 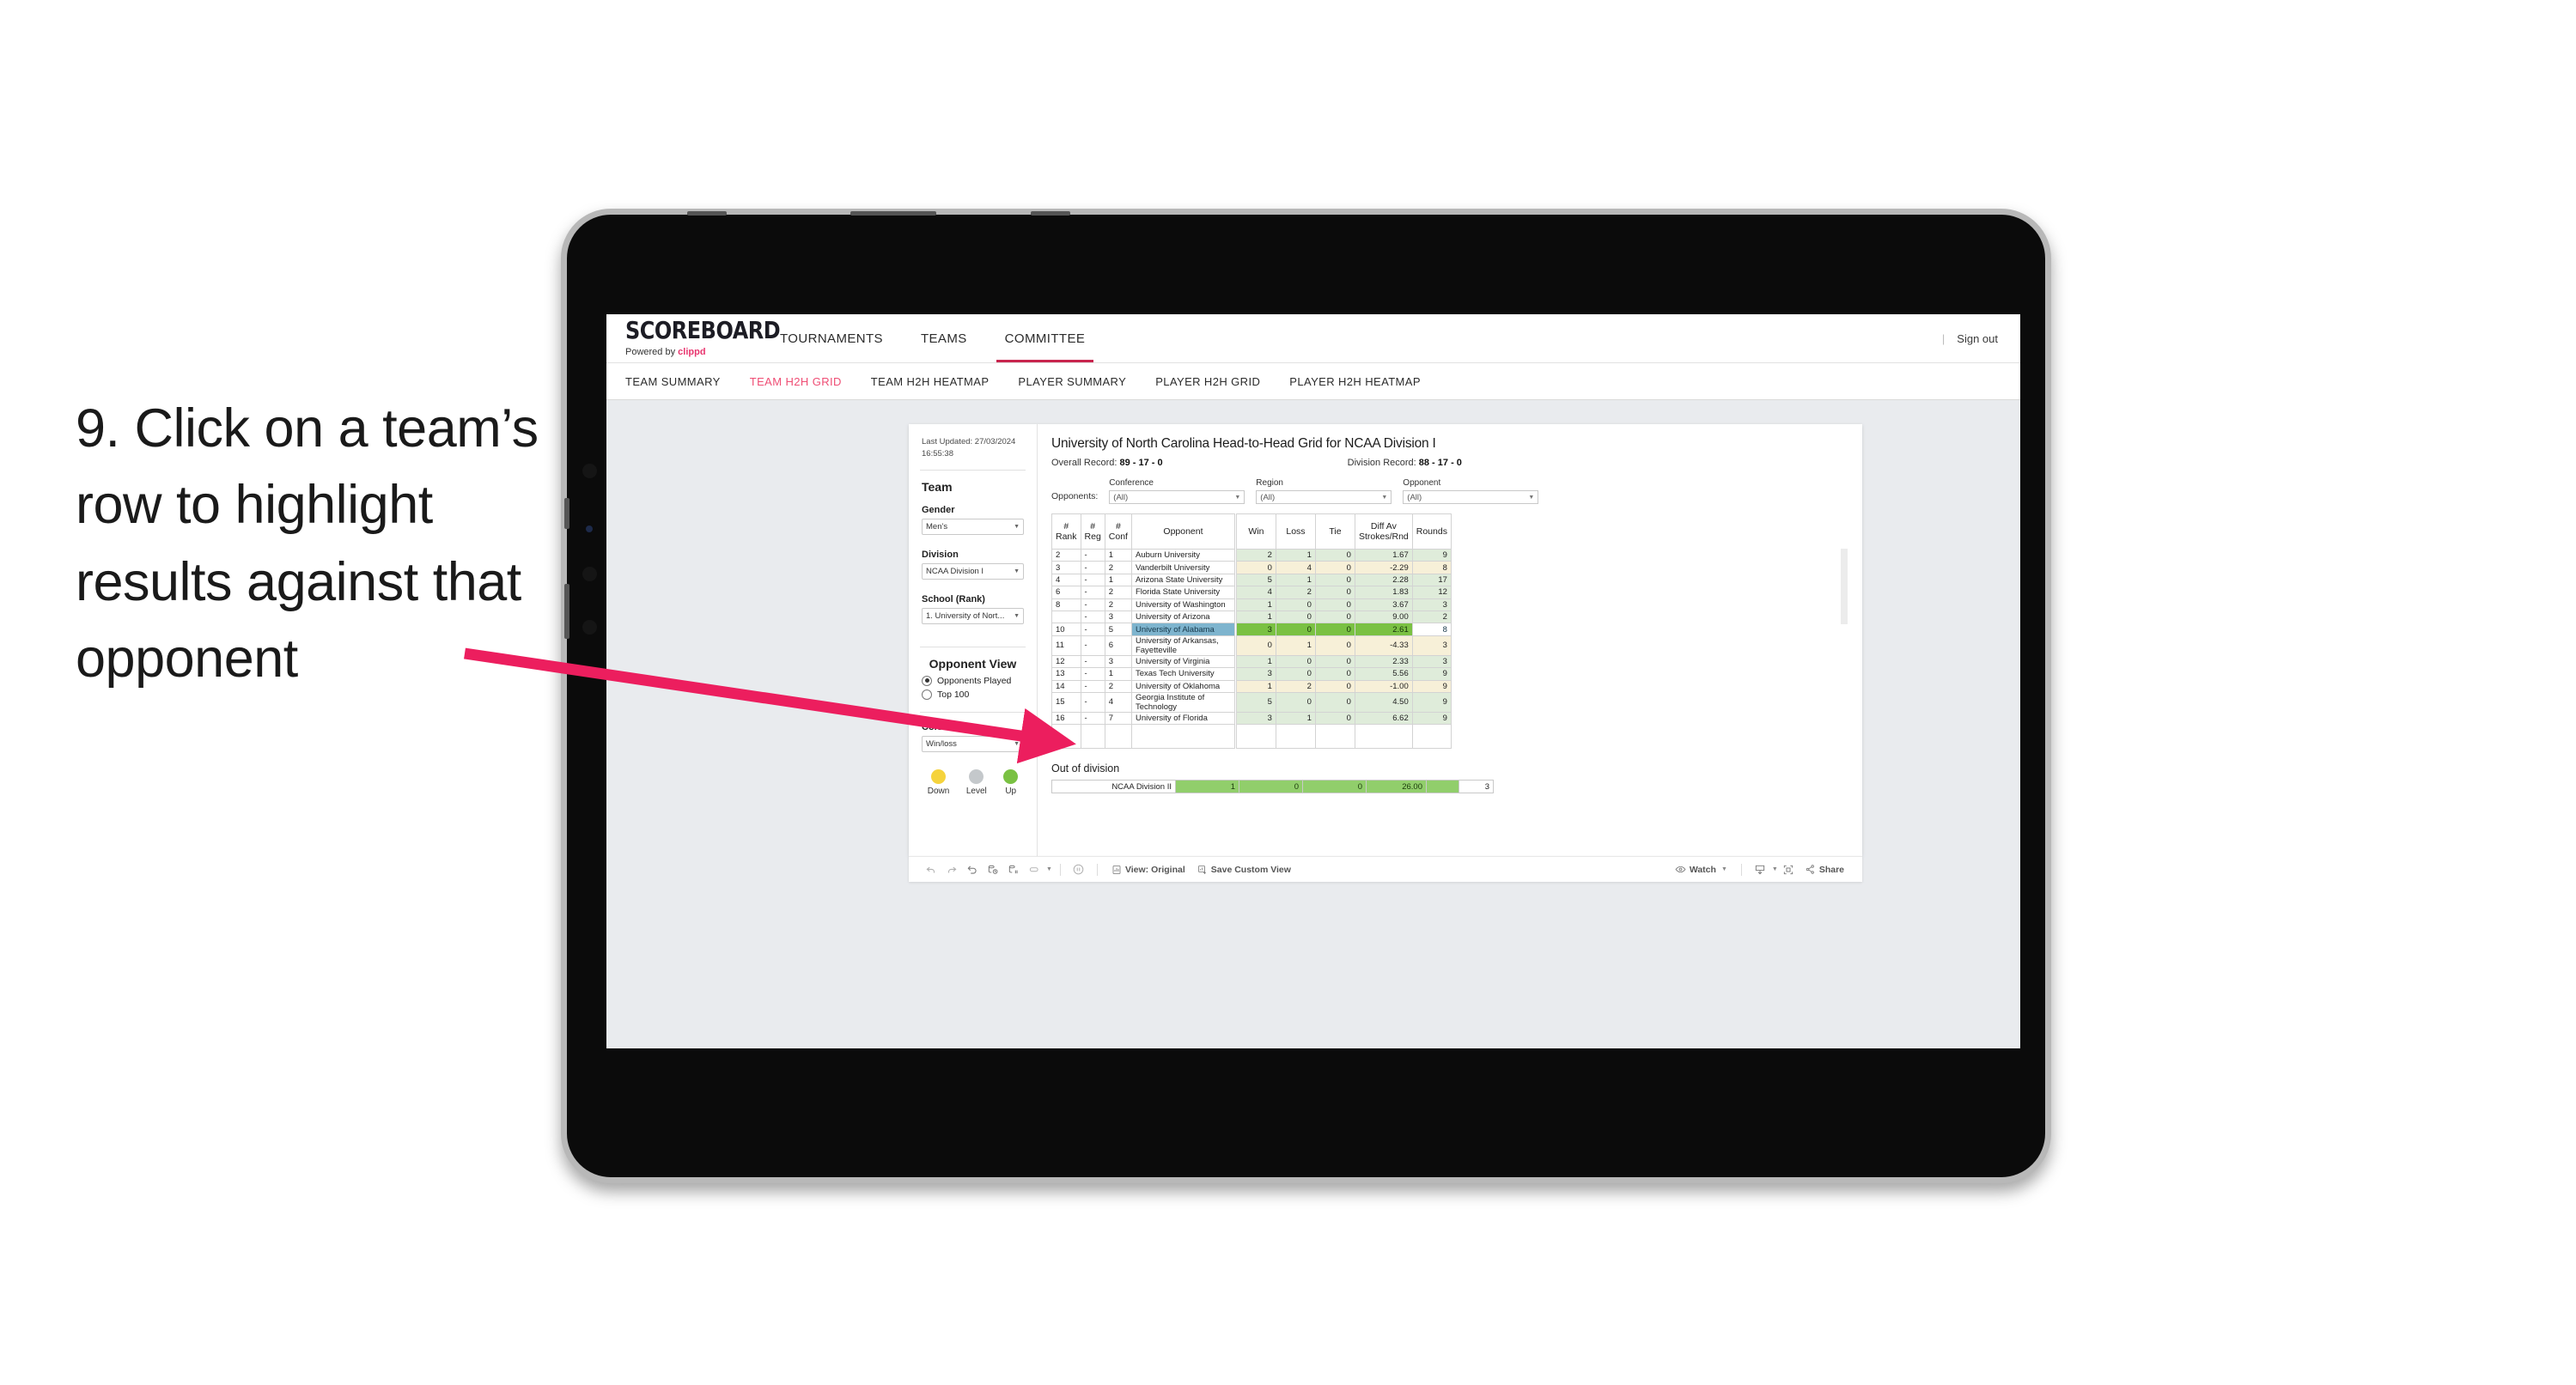 What do you see at coordinates (1251, 718) in the screenshot?
I see `table-row: 16-7 University of Florida 3 1 0 6.62 9` at bounding box center [1251, 718].